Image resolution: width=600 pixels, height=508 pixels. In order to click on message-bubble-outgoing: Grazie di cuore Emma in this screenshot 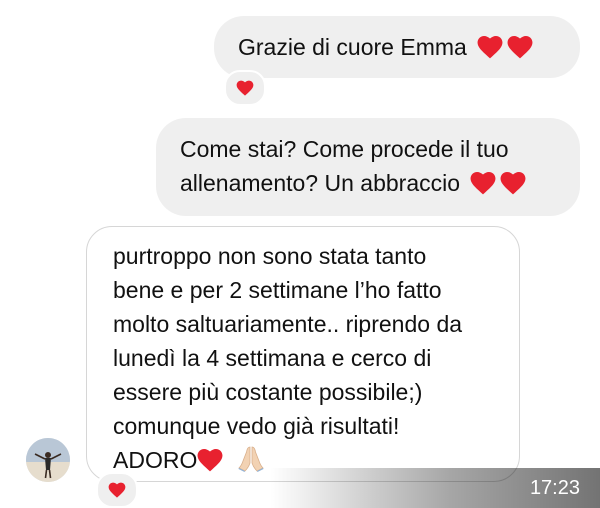, I will do `click(397, 47)`.